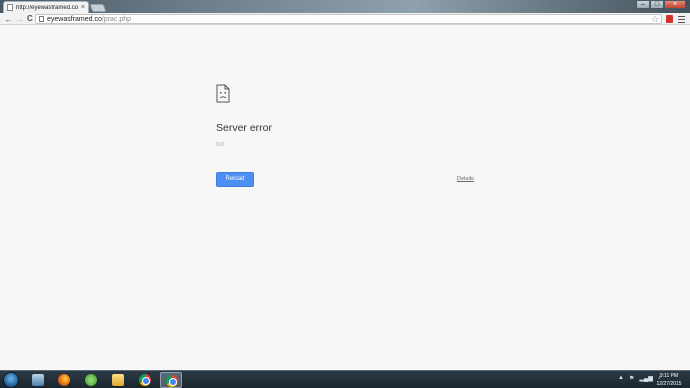  Describe the element at coordinates (655, 19) in the screenshot. I see `bookmark-star-icon: ☆` at that location.